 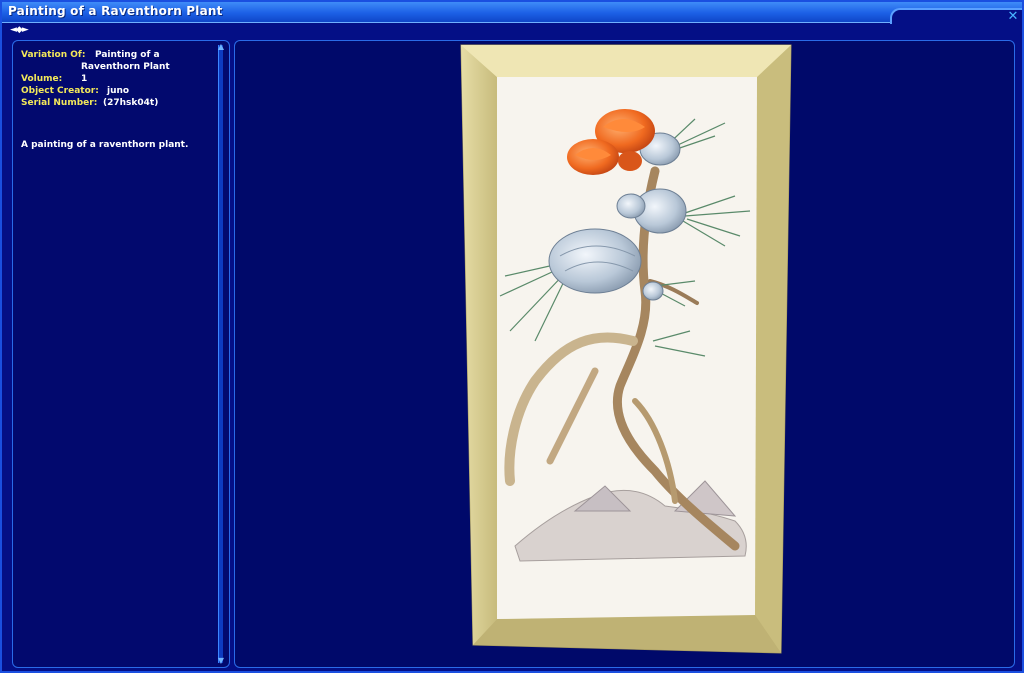 I want to click on navigation-arrows-icon: ◄◆►, so click(x=25, y=30).